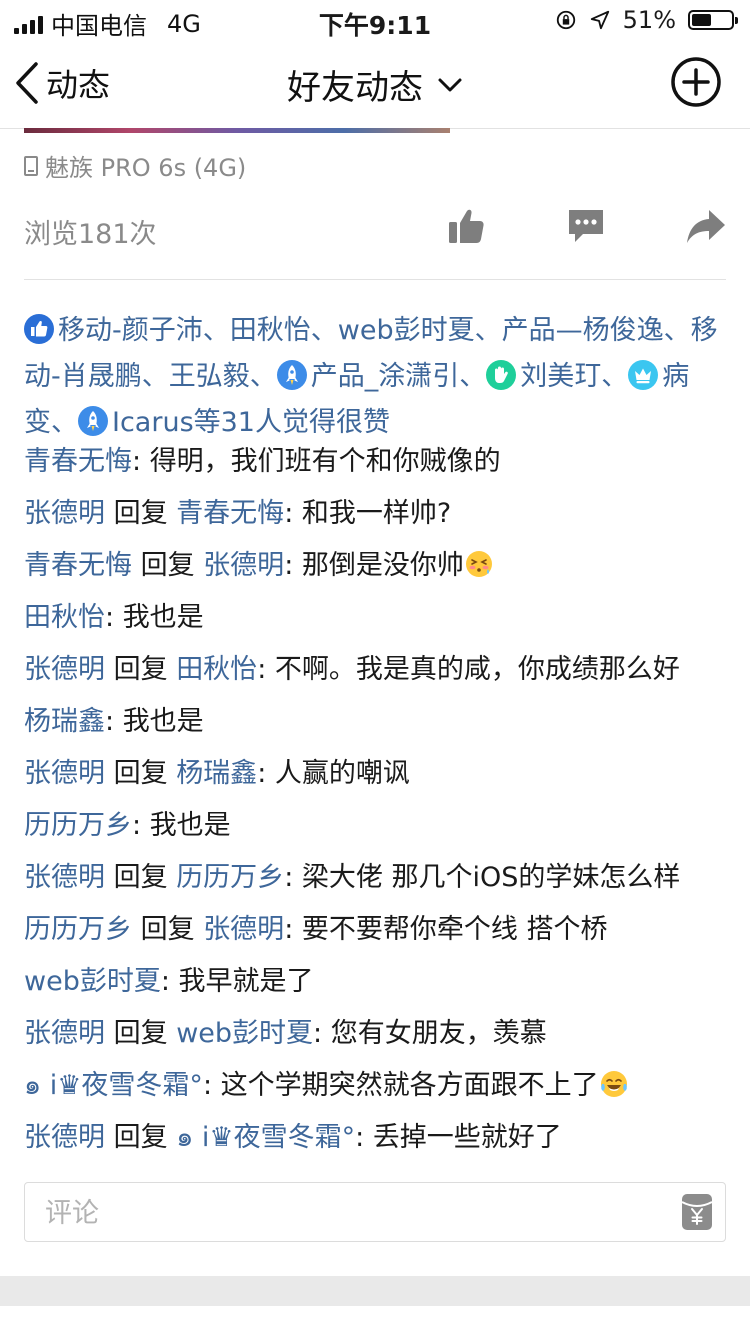 This screenshot has width=750, height=1334. I want to click on comment-text: 和我一样帅?, so click(376, 513).